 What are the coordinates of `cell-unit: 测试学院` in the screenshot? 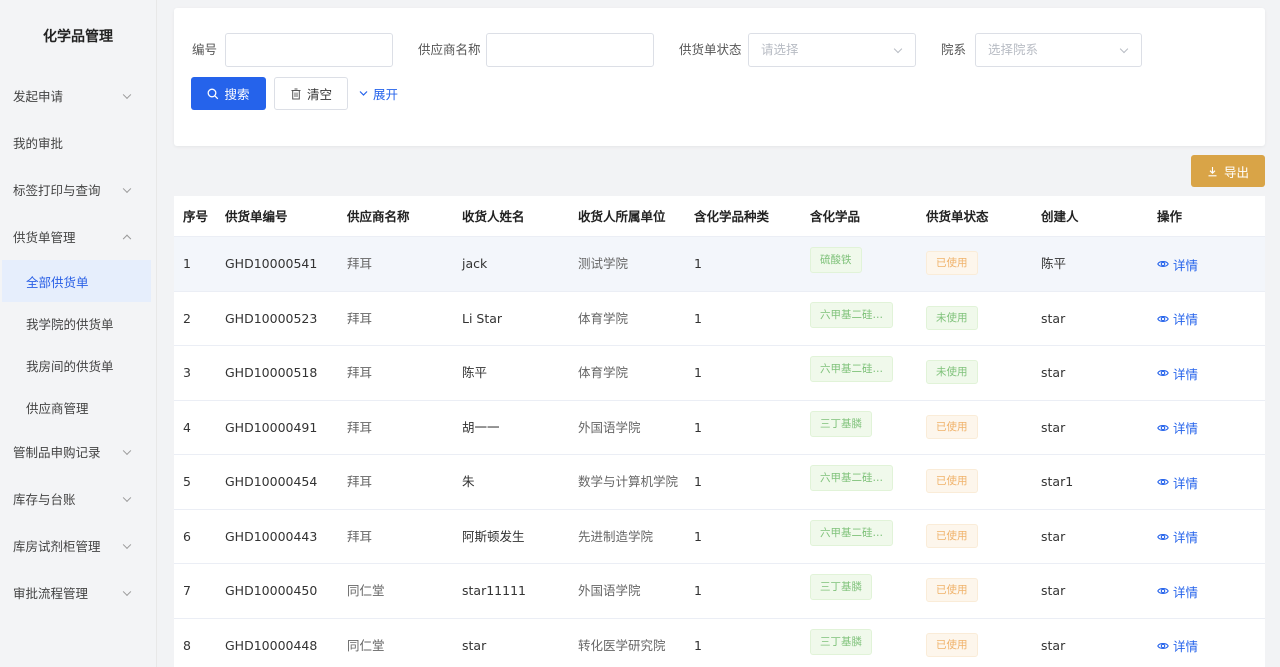 It's located at (603, 263).